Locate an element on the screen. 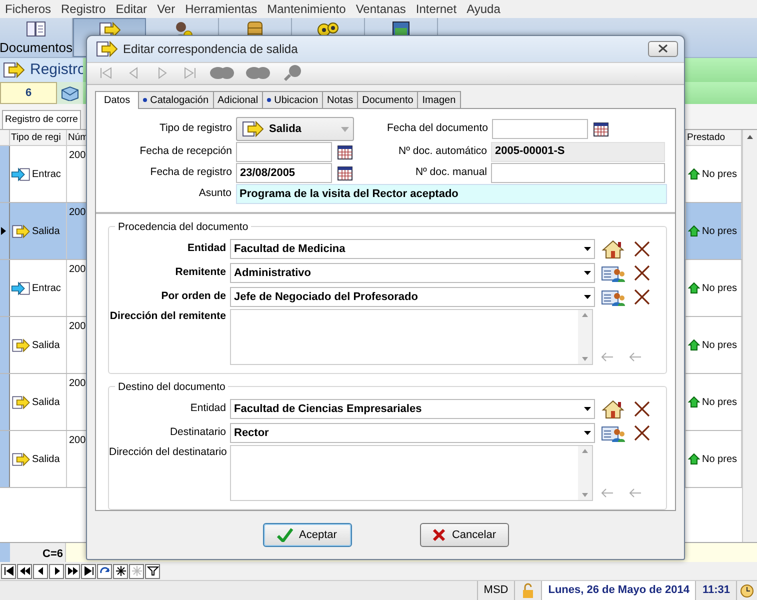 The width and height of the screenshot is (757, 600). field-label: Dirección del destinatario is located at coordinates (168, 452).